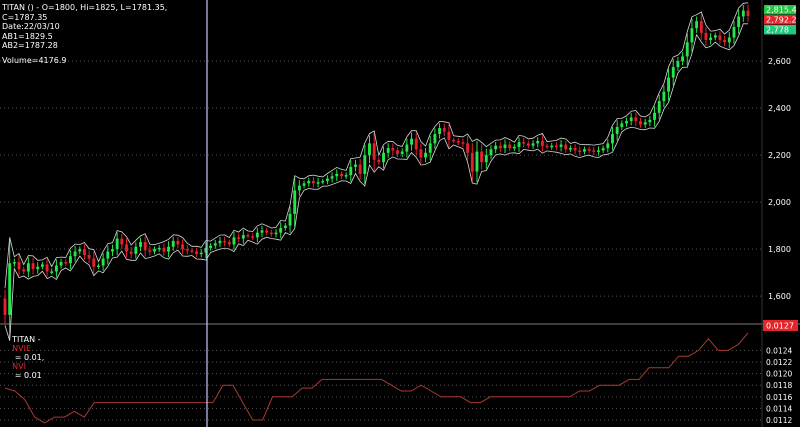 This screenshot has height=427, width=800. What do you see at coordinates (31, 27) in the screenshot?
I see `date-readout: Date:22/03/10` at bounding box center [31, 27].